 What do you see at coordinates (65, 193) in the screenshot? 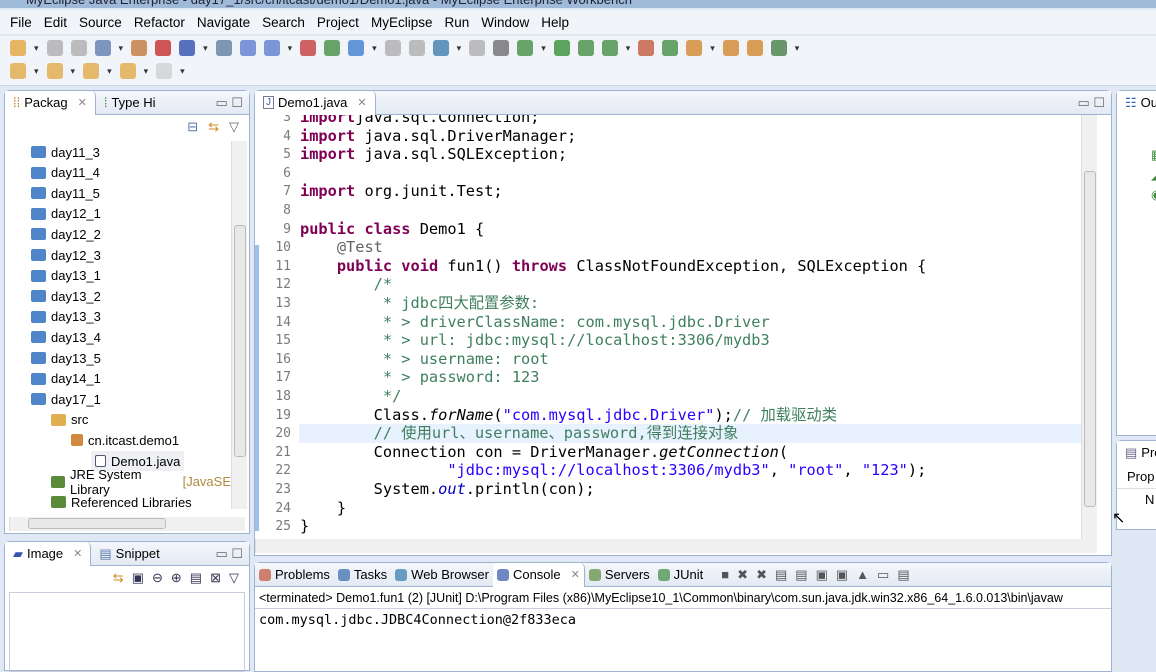
I see `tree-item: day11_5` at bounding box center [65, 193].